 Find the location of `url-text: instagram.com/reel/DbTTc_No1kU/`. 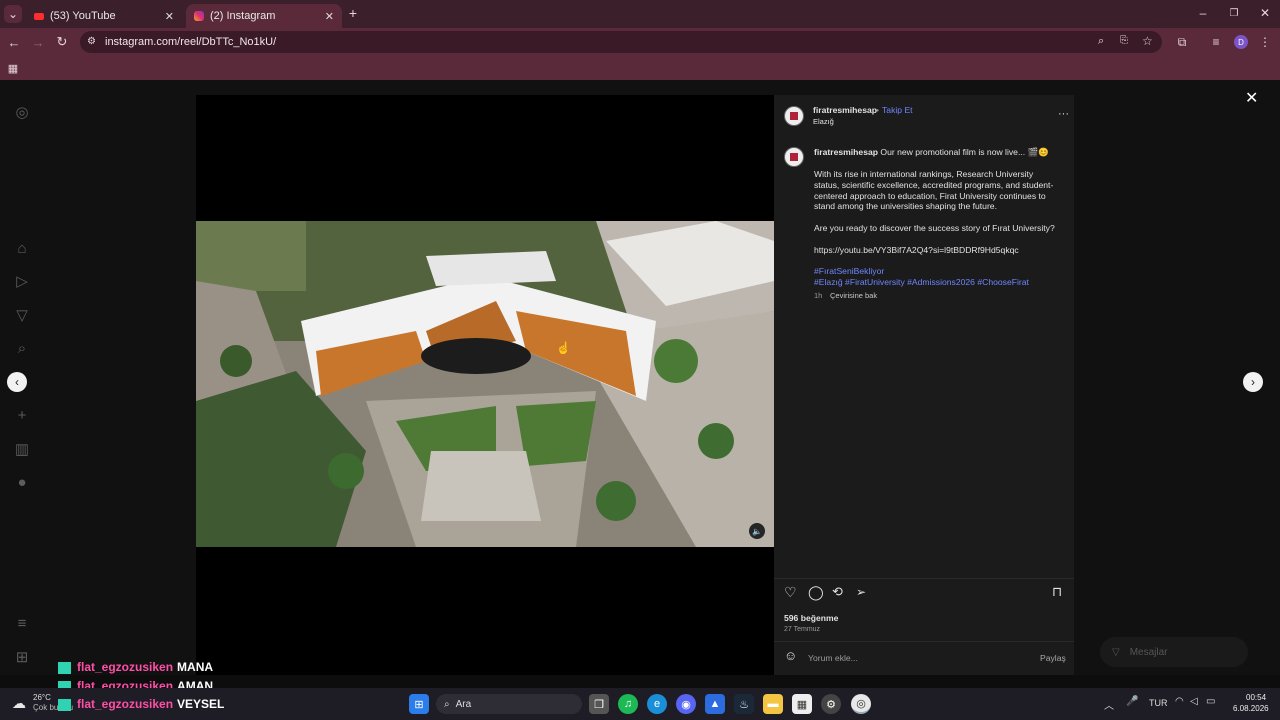

url-text: instagram.com/reel/DbTTc_No1kU/ is located at coordinates (191, 42).